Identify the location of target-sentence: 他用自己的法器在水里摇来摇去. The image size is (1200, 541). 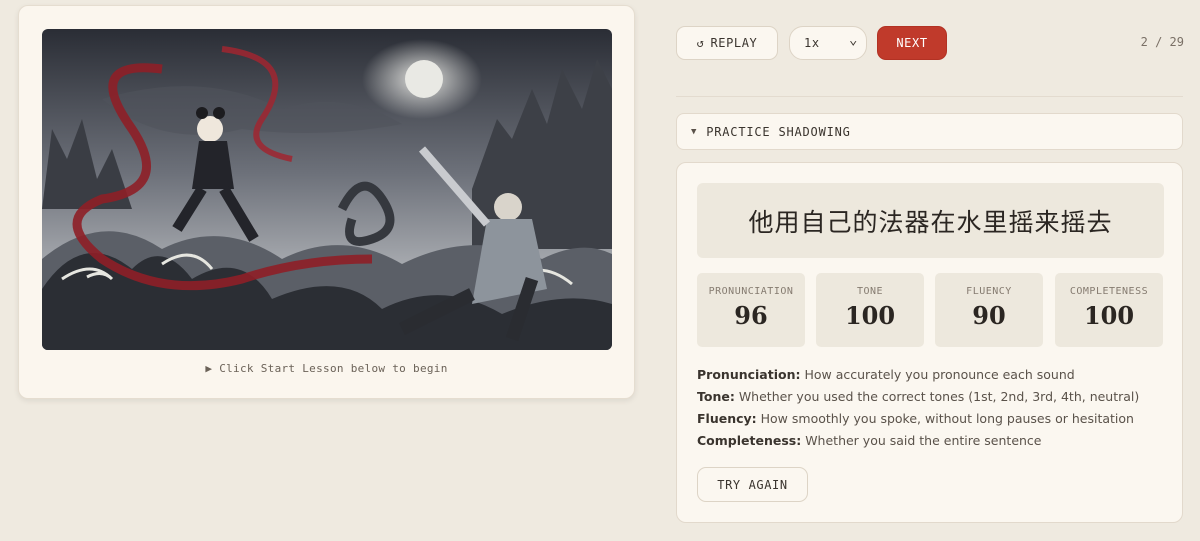
(930, 220).